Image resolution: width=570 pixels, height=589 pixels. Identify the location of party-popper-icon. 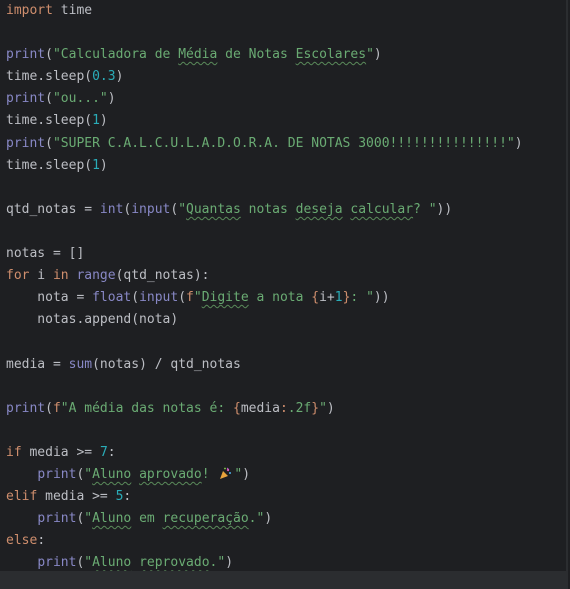
(225, 472).